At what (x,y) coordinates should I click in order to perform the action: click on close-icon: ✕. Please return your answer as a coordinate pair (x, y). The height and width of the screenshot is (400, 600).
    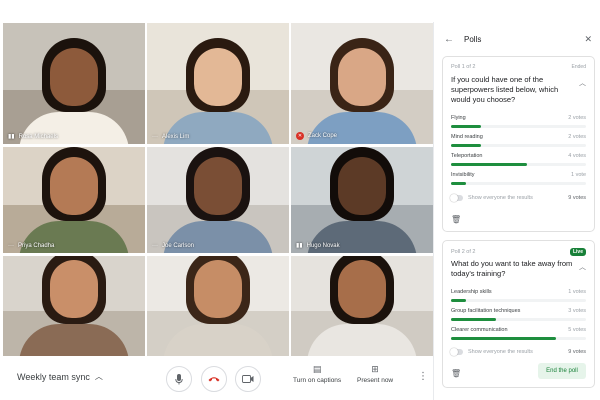
    Looking at the image, I should click on (588, 39).